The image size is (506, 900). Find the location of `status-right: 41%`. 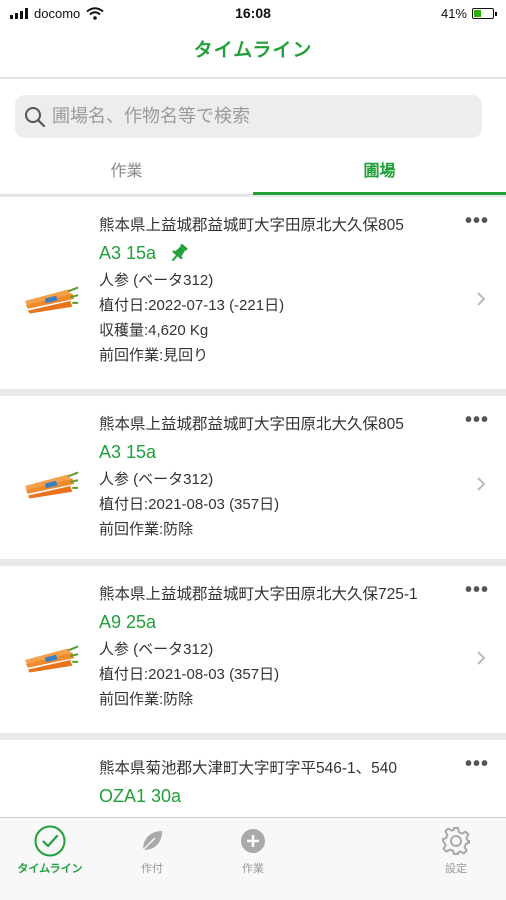

status-right: 41% is located at coordinates (468, 13).